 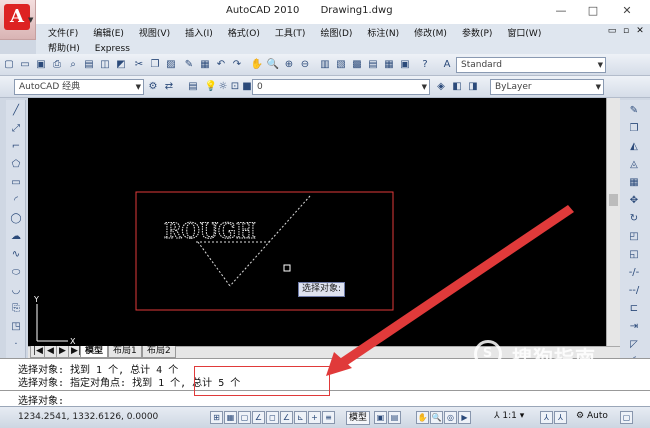 I want to click on sogou-logo-icon: S, so click(x=488, y=354).